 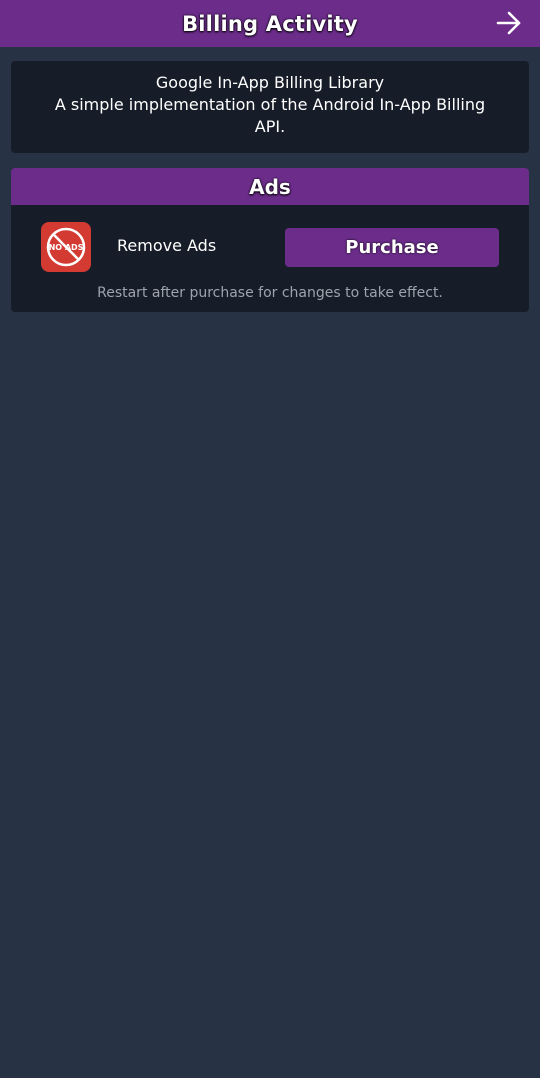 What do you see at coordinates (270, 82) in the screenshot?
I see `library-name: Google In-App Billing Library` at bounding box center [270, 82].